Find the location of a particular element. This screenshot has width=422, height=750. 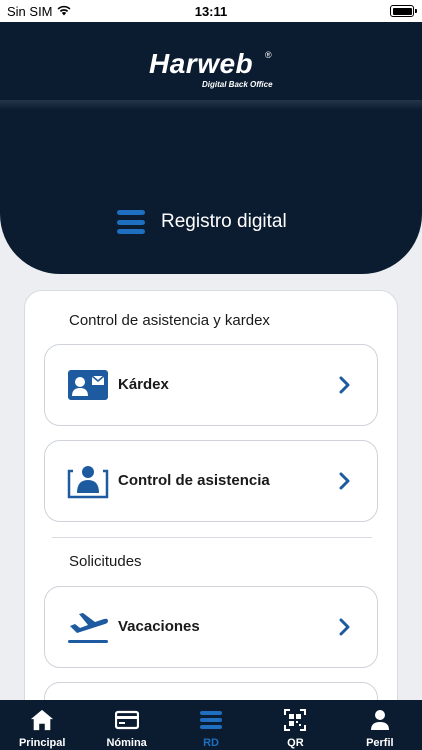

qr-code-icon is located at coordinates (295, 720).